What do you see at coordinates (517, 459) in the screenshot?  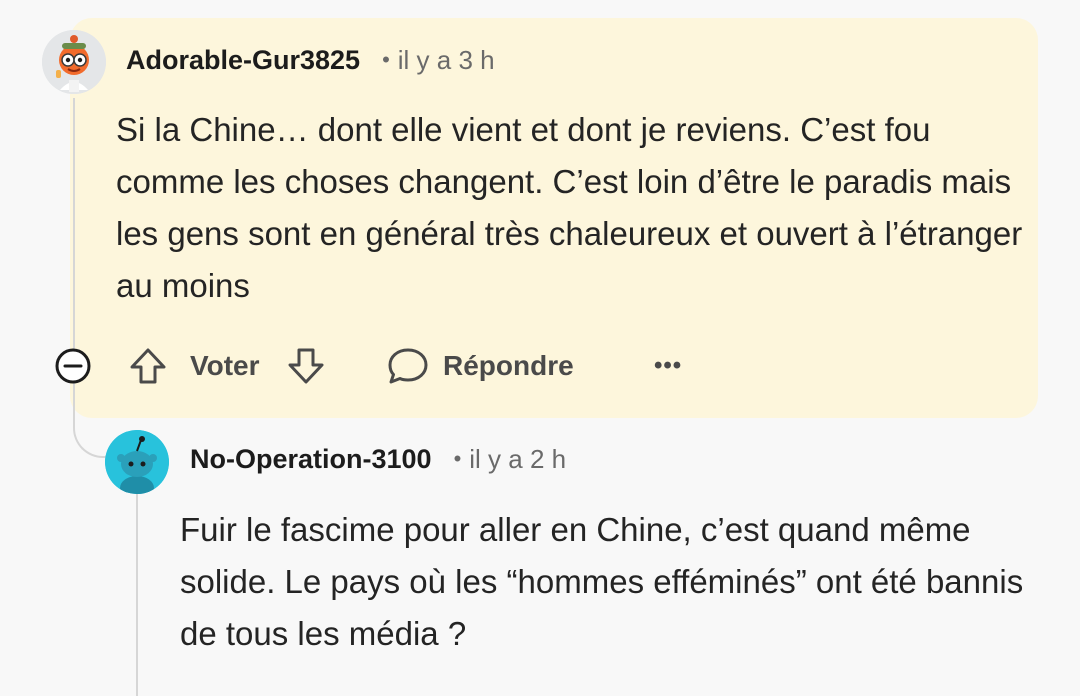 I see `timestamp: il y a 2 h` at bounding box center [517, 459].